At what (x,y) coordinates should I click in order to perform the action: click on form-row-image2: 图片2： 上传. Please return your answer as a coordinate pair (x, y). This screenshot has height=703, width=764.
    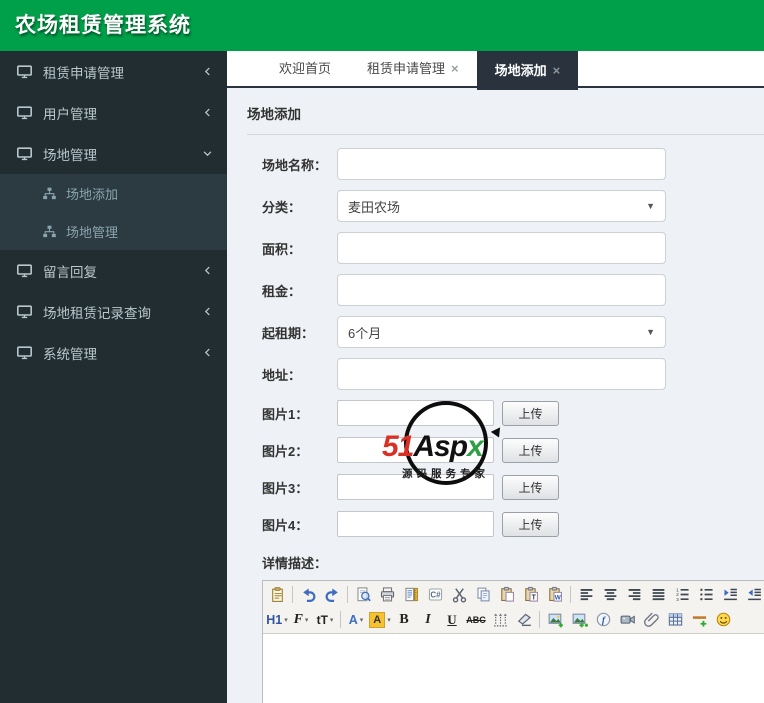
    Looking at the image, I should click on (513, 450).